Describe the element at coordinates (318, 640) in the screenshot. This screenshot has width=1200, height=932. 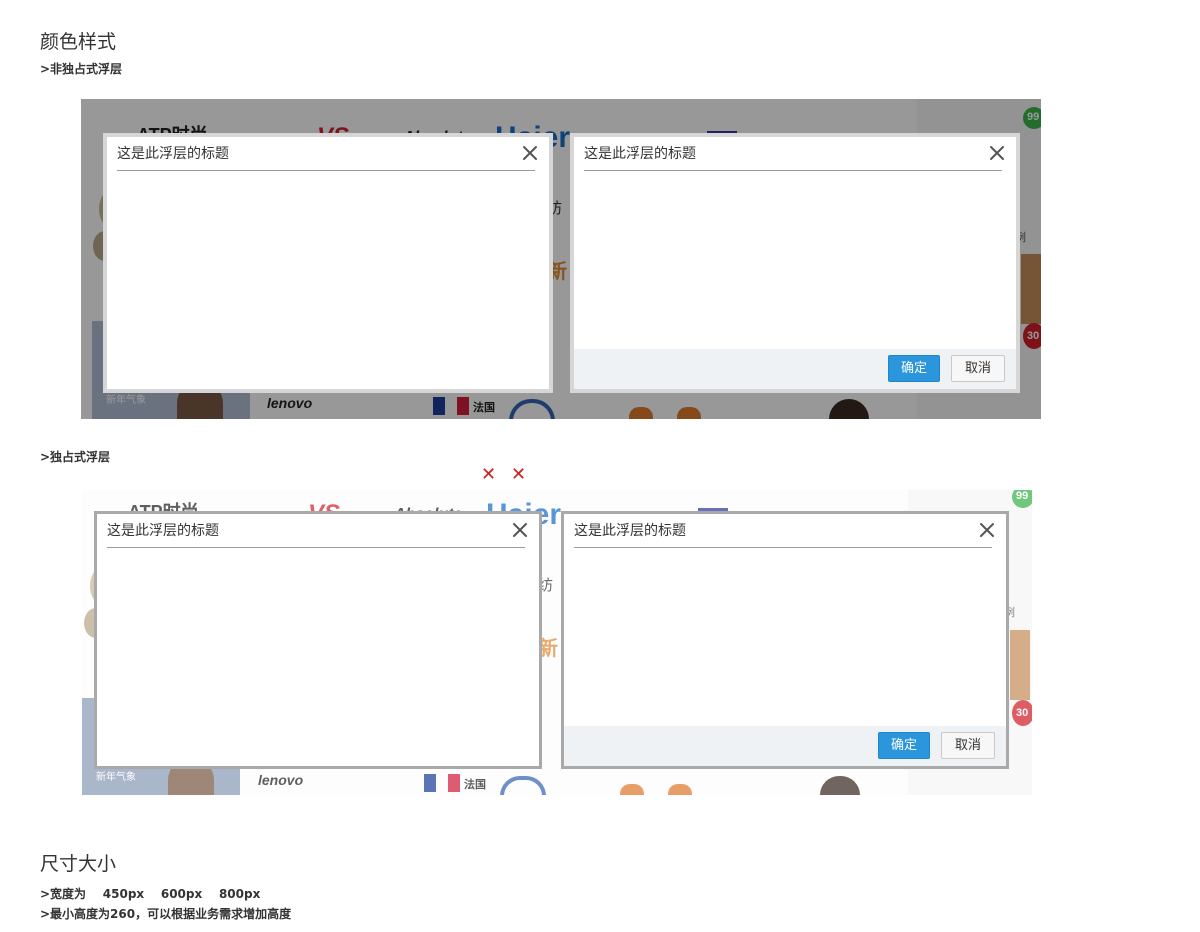
I see `dialog-no-footer-2: 这是此浮层的标题` at that location.